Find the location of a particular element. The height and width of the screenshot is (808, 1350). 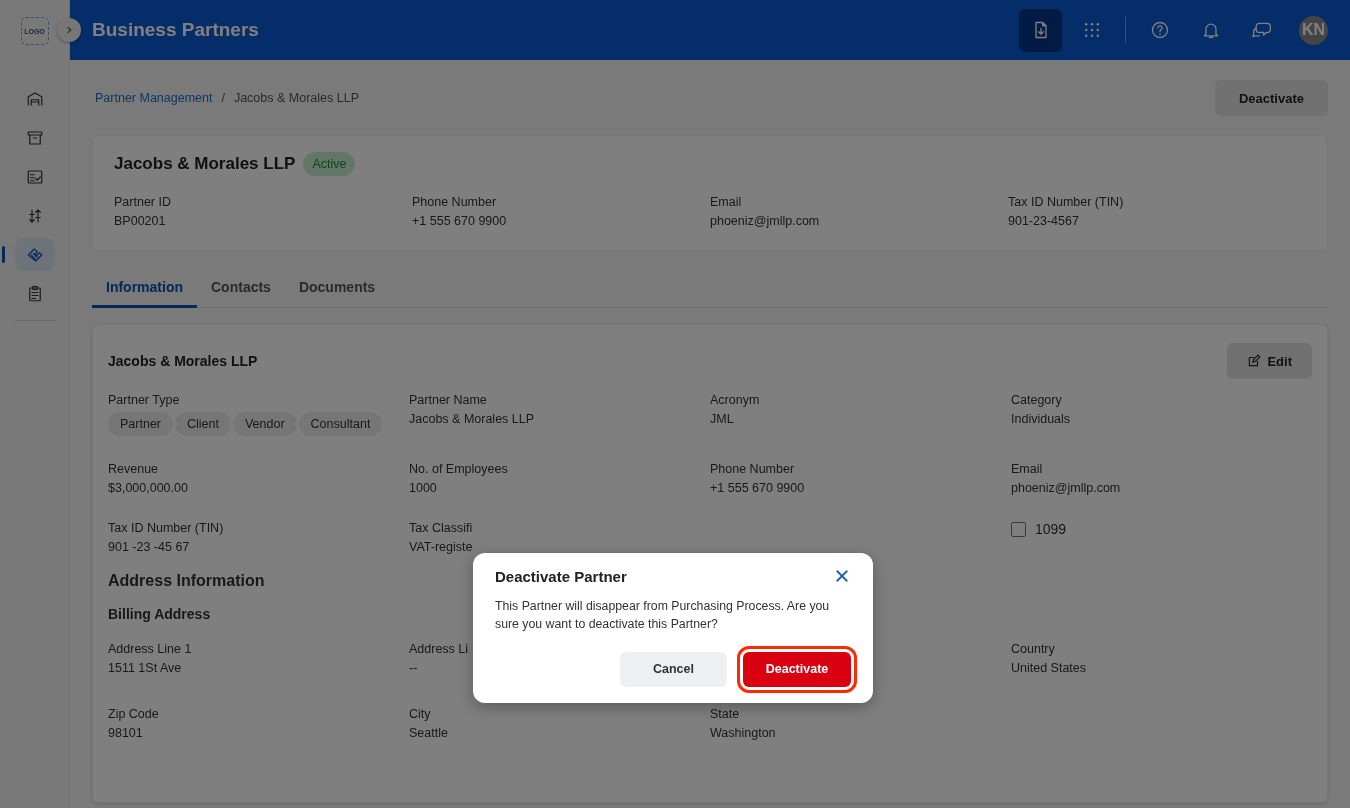

field-value: United States is located at coordinates (1049, 668).